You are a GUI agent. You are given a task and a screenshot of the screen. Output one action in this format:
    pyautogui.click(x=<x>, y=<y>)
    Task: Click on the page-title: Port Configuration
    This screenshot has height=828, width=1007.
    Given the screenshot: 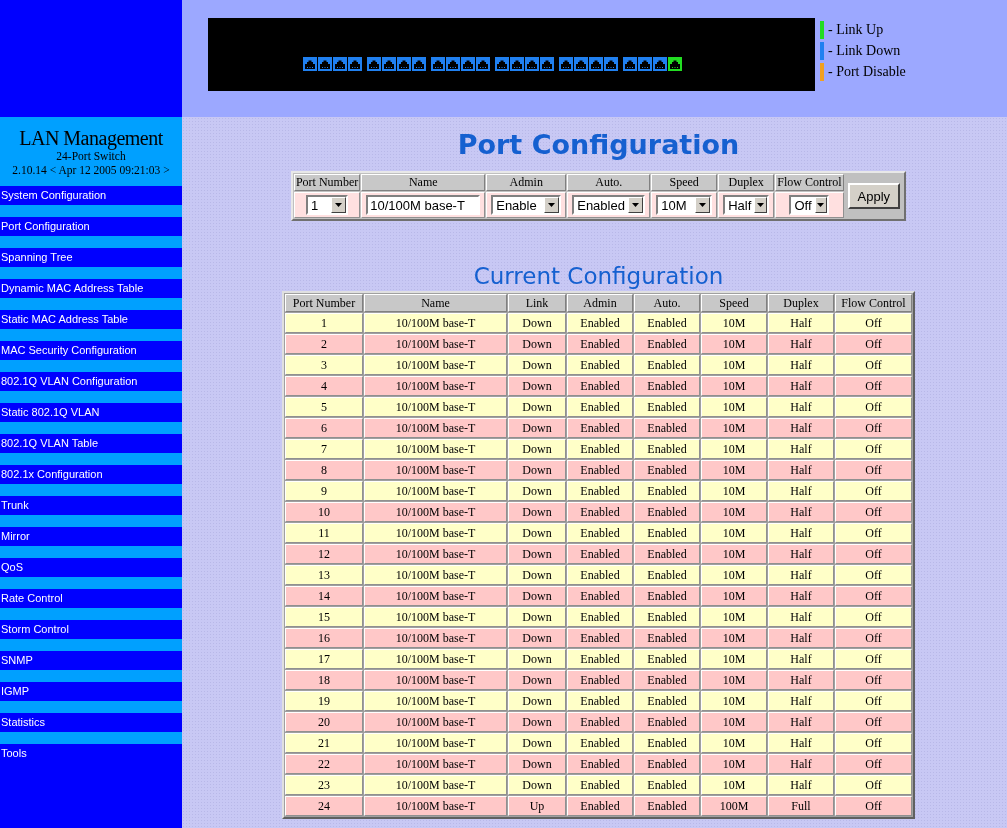 What is the action you would take?
    pyautogui.click(x=598, y=145)
    